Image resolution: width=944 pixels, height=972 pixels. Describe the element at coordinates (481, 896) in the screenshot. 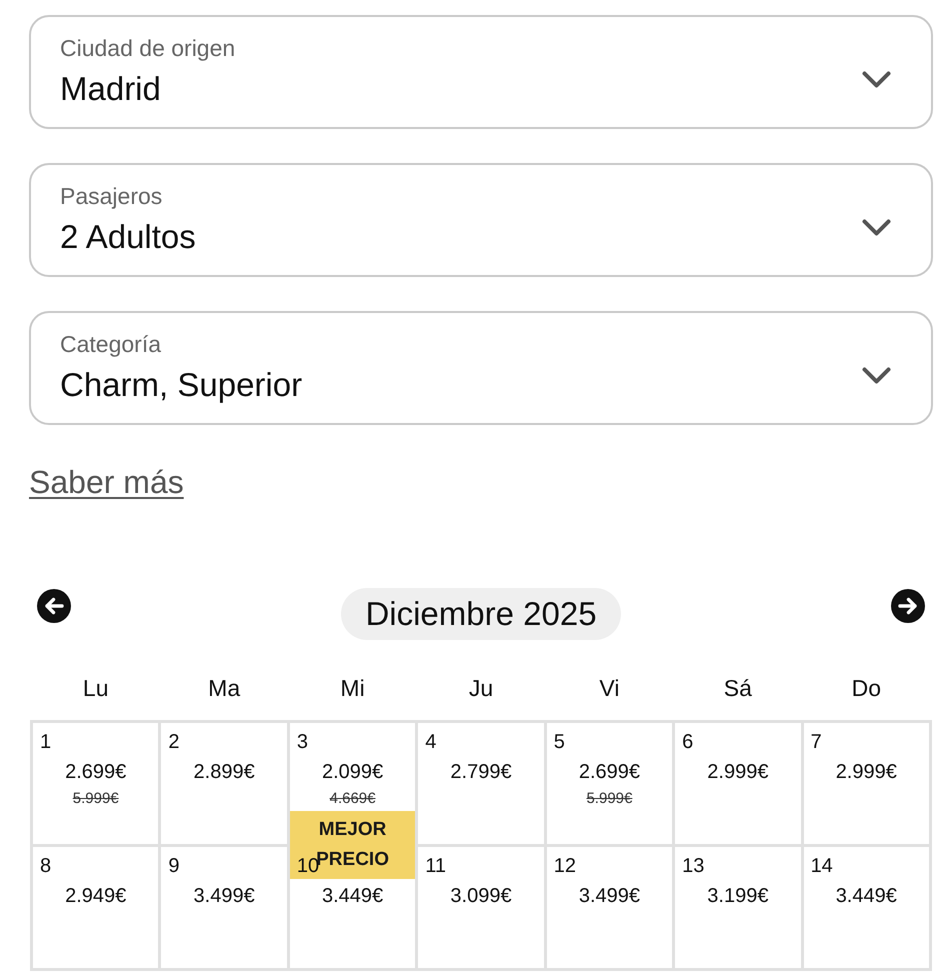

I see `price-text: 3.099€` at that location.